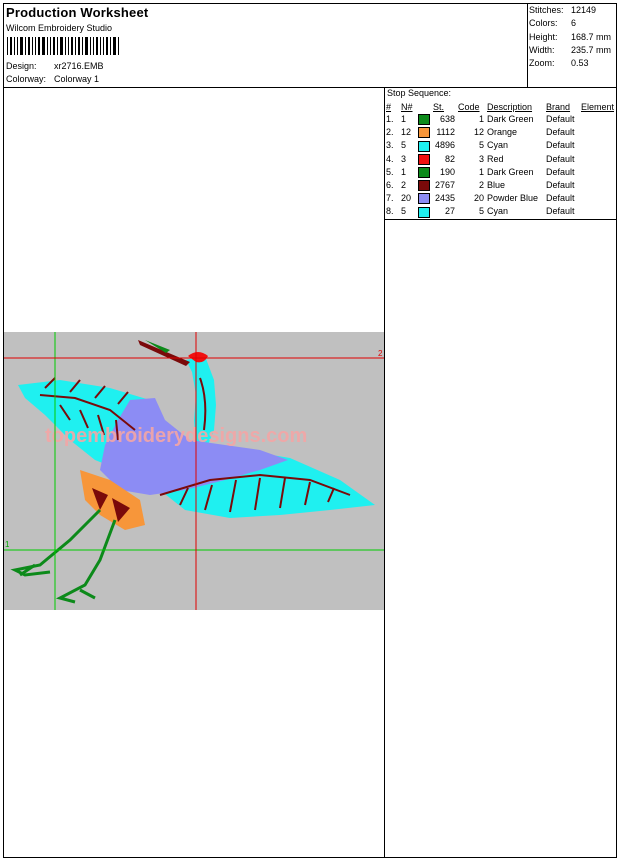 Image resolution: width=620 pixels, height=861 pixels. Describe the element at coordinates (7, 544) in the screenshot. I see `marker-start: 1` at that location.